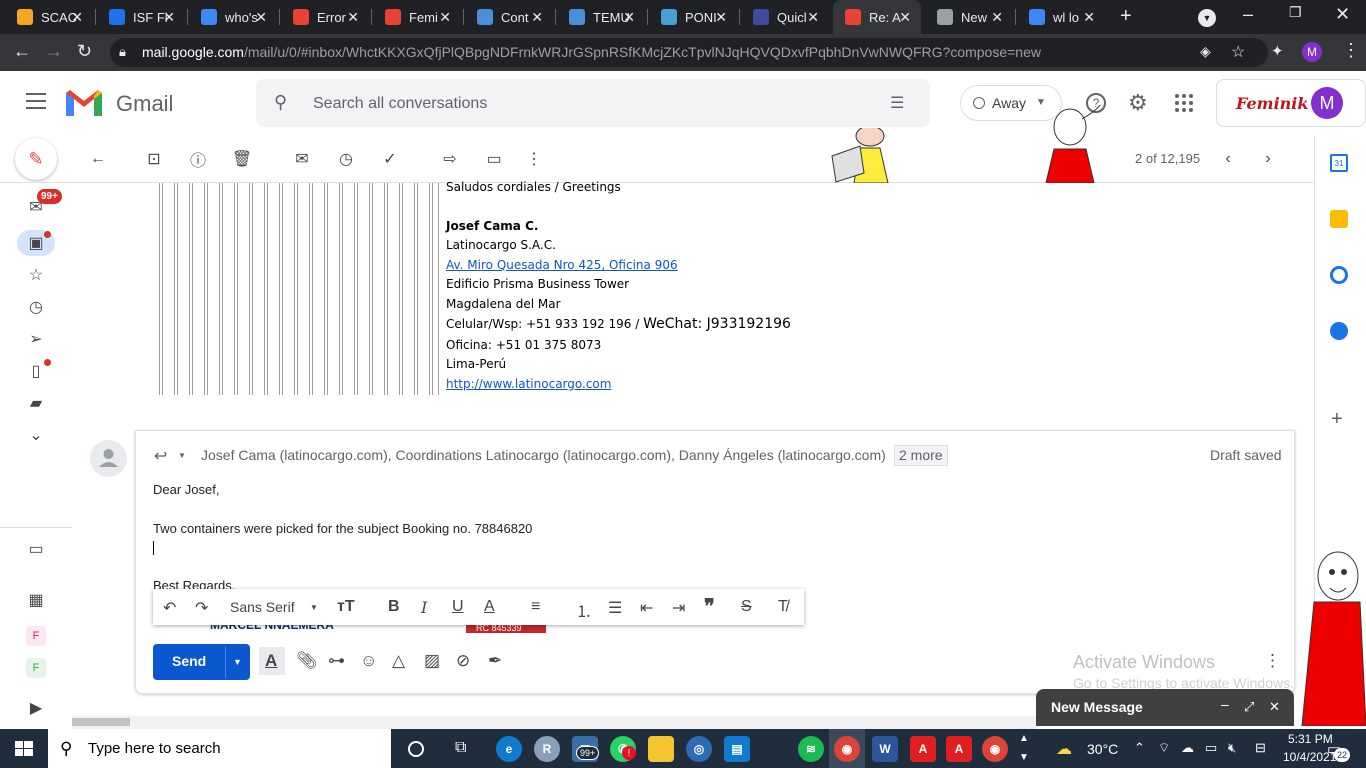 The width and height of the screenshot is (1366, 768). What do you see at coordinates (1097, 707) in the screenshot?
I see `new-message-title: New Message` at bounding box center [1097, 707].